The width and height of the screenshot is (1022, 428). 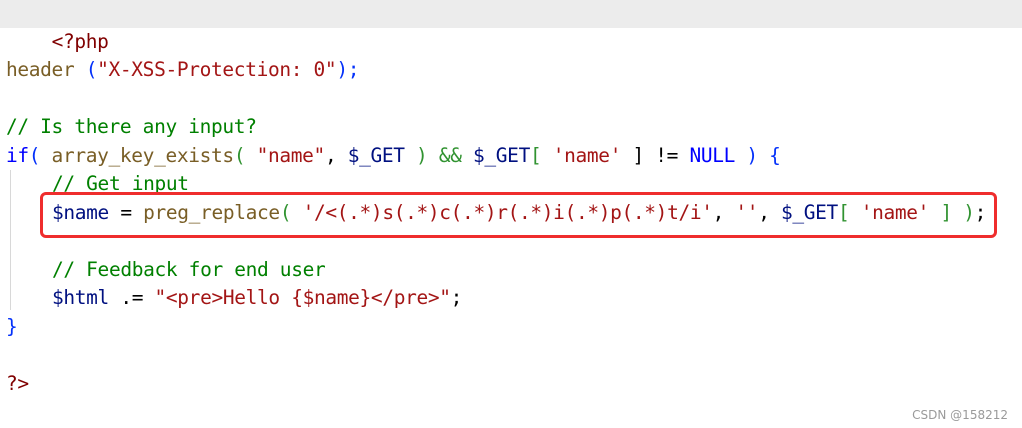 I want to click on token-paren: ), so click(x=752, y=155).